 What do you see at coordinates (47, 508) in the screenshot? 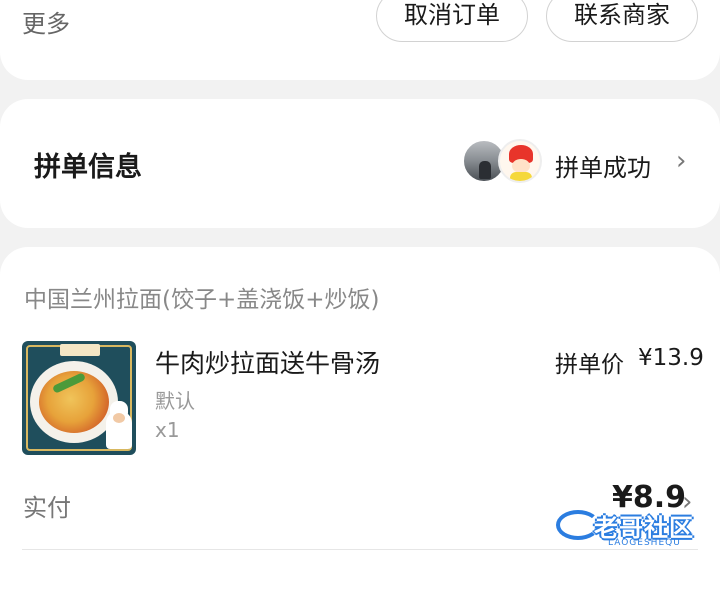
I see `paid-label: 实付` at bounding box center [47, 508].